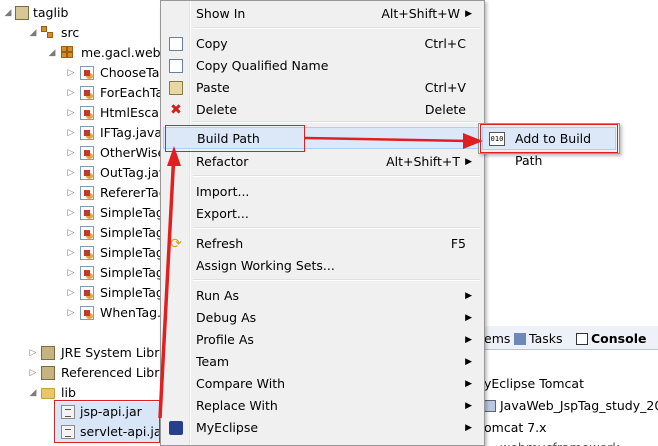 The image size is (658, 446). Describe the element at coordinates (85, 53) in the screenshot. I see `tree-package: ◢ me.gacl.web.s` at that location.